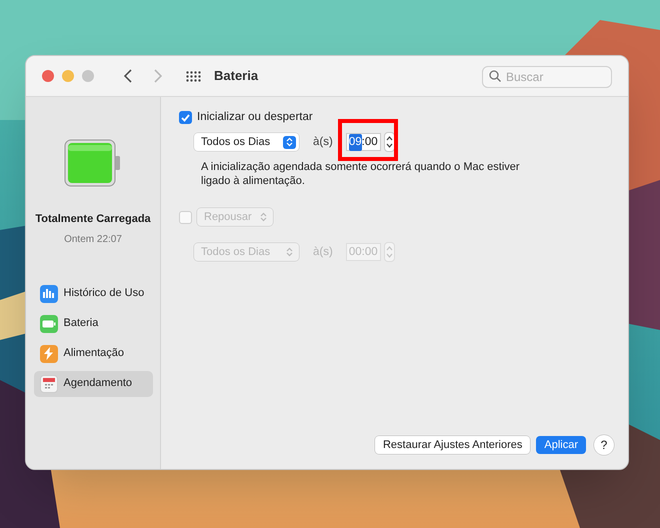 This screenshot has width=660, height=528. I want to click on popup-button: Todos os Dias, so click(246, 142).